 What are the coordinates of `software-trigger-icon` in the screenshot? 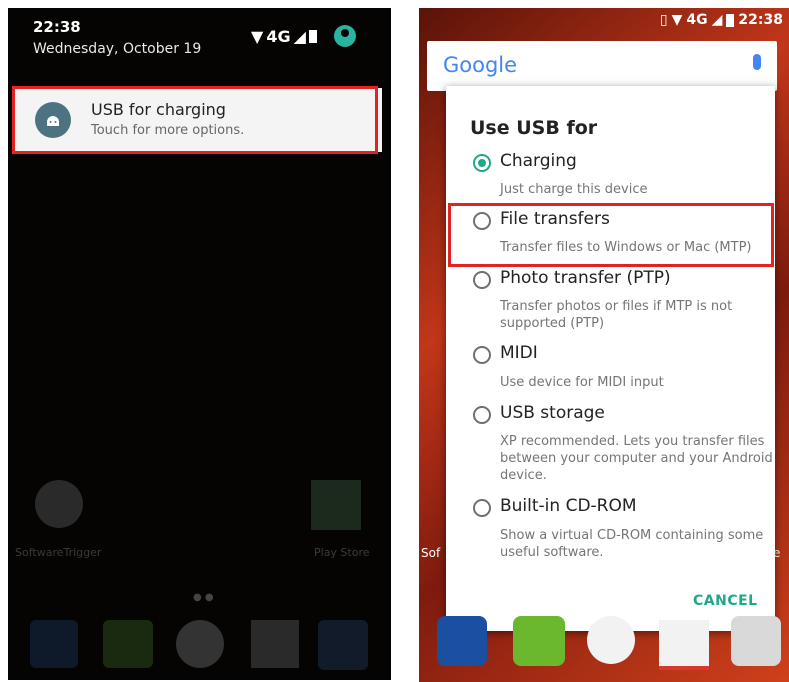 It's located at (59, 504).